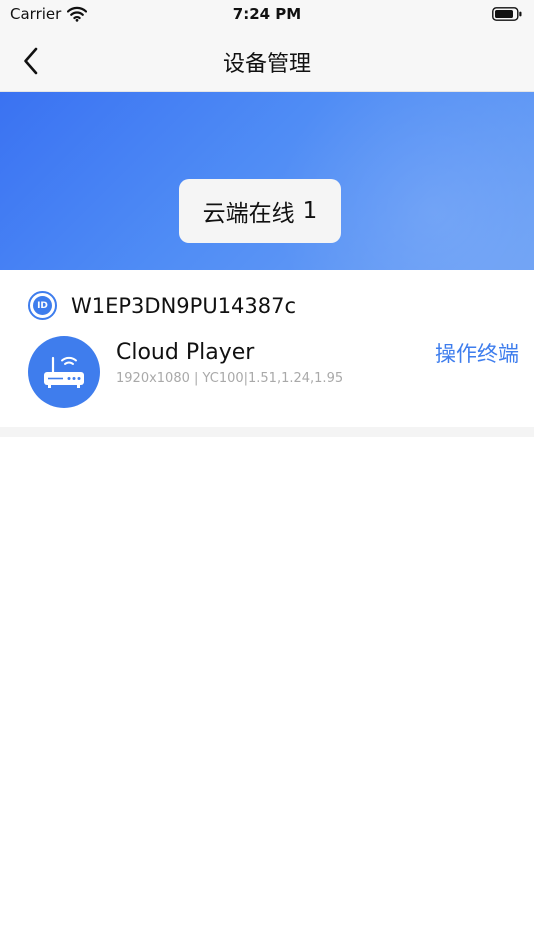 The image size is (534, 950). I want to click on nav-bar: 设备管理, so click(267, 60).